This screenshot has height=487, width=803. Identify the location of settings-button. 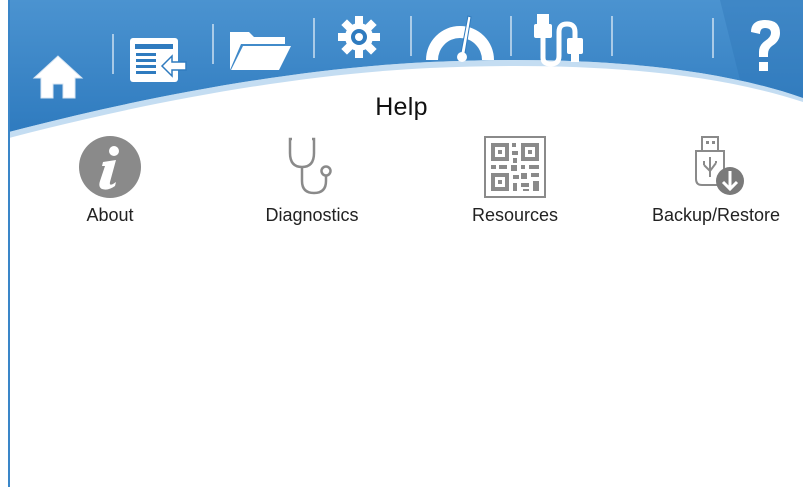
(359, 37).